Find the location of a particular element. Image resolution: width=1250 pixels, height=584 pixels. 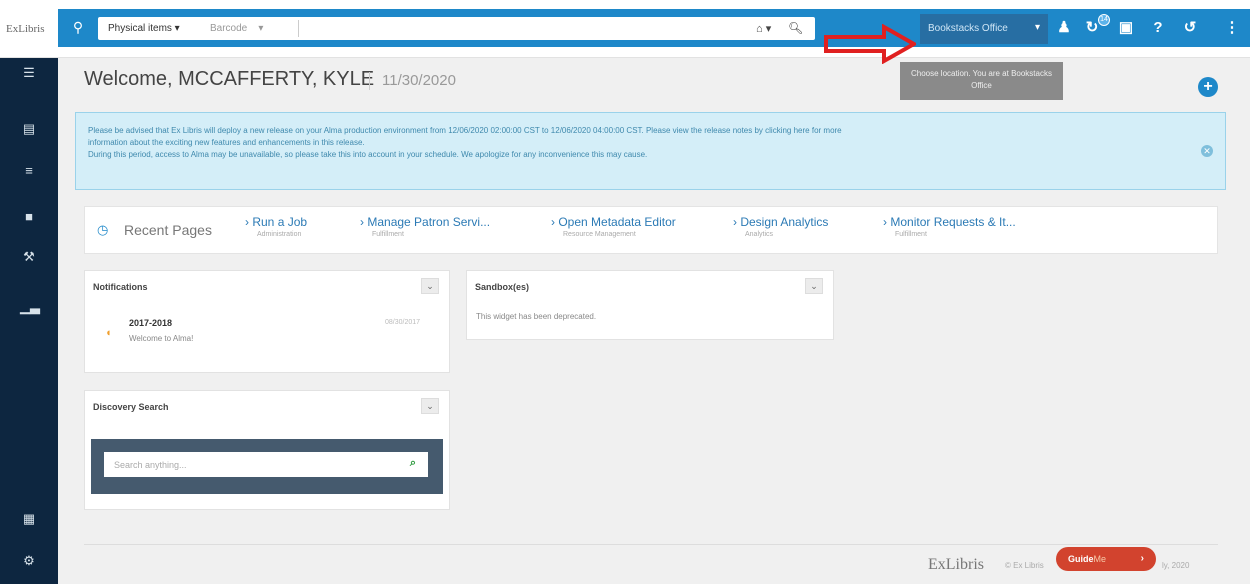

recent-link-sub: Administration is located at coordinates (279, 234).